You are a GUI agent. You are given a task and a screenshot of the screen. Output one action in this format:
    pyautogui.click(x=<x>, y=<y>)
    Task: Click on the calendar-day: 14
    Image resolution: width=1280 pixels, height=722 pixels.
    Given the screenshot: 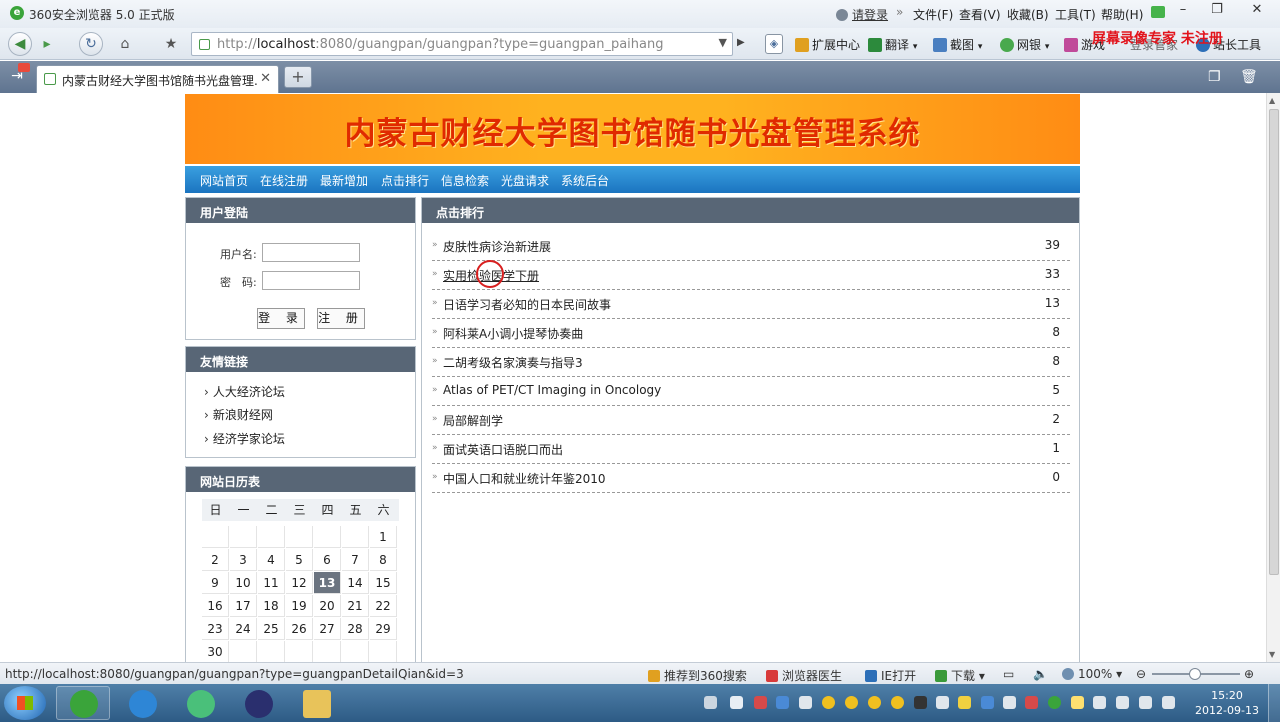 What is the action you would take?
    pyautogui.click(x=355, y=583)
    